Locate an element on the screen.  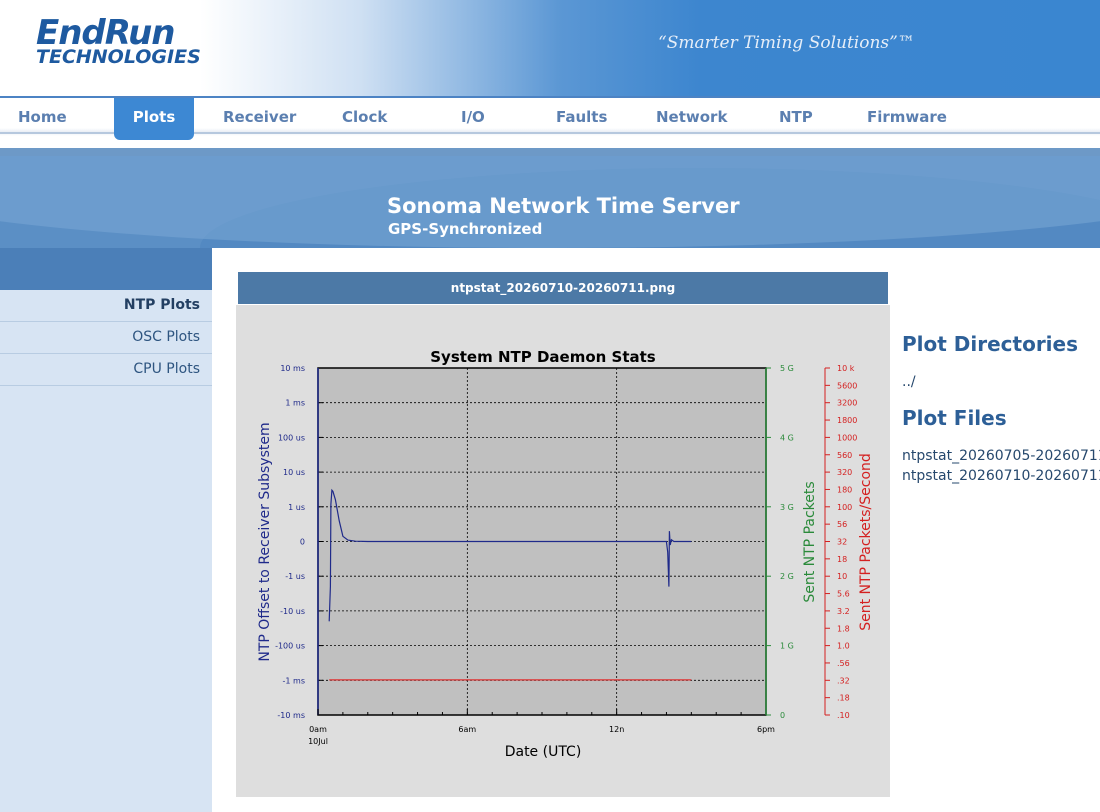
red-tick-label: 3200 is located at coordinates (847, 403).